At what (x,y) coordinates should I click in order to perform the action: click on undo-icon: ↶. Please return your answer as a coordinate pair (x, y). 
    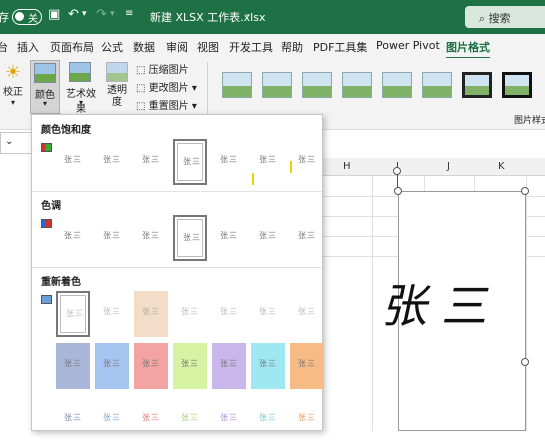
    Looking at the image, I should click on (73, 14).